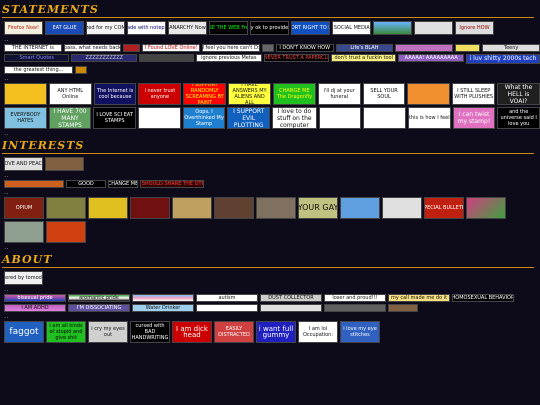 This screenshot has width=540, height=405. I want to click on stamp-everybody: EVERYBODY HATES, so click(25, 118).